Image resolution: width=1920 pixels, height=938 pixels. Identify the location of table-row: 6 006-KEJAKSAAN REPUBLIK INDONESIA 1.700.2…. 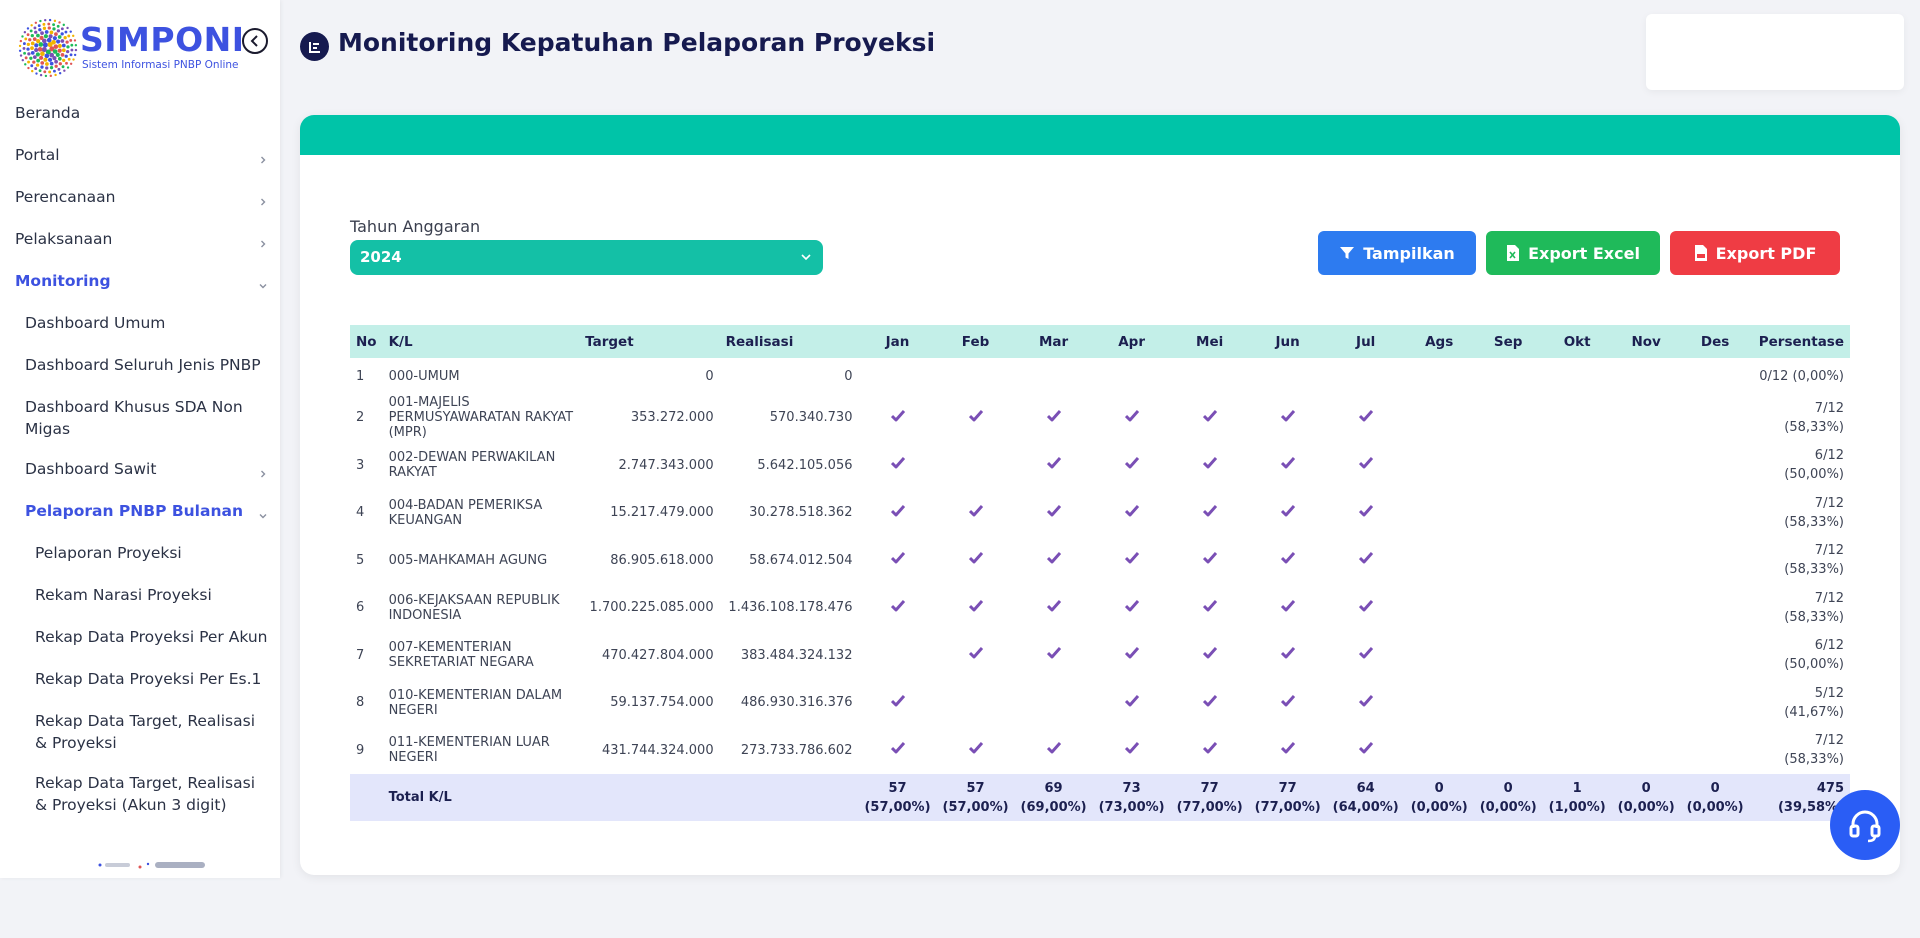
(1100, 608).